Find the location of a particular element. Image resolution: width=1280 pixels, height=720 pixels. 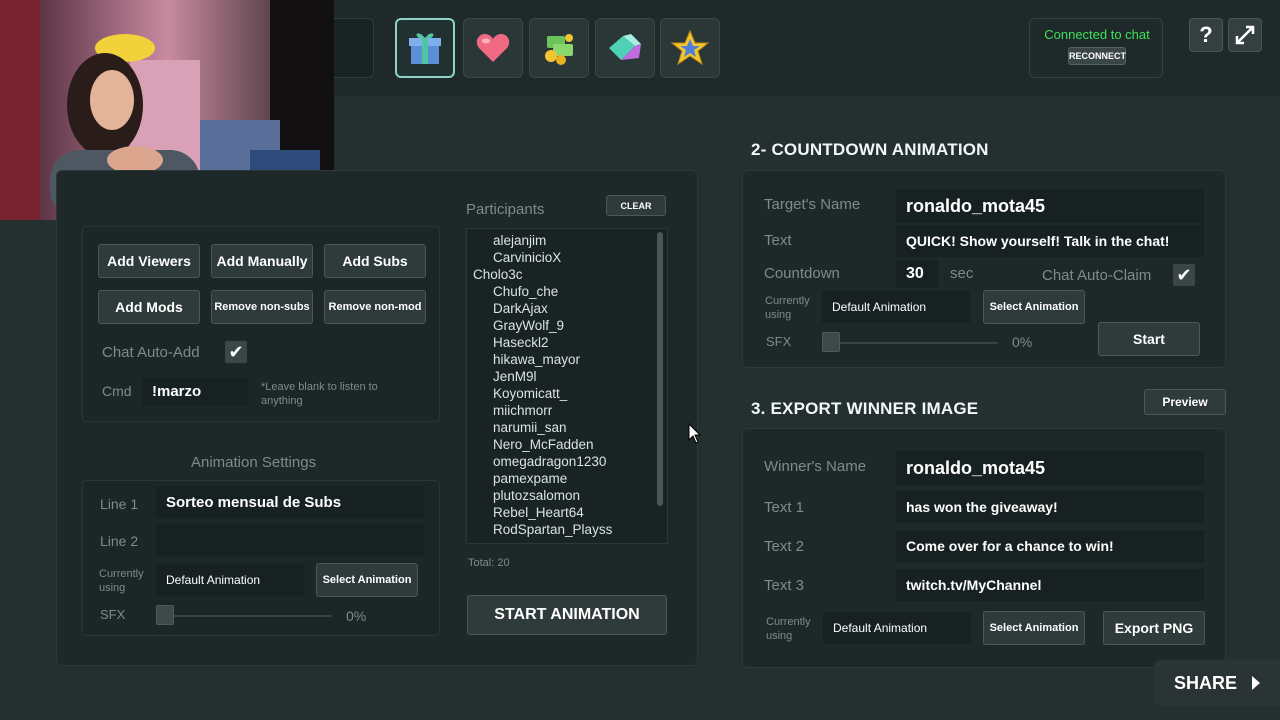

chat-auto-add-label: Chat Auto-Add is located at coordinates (151, 352).